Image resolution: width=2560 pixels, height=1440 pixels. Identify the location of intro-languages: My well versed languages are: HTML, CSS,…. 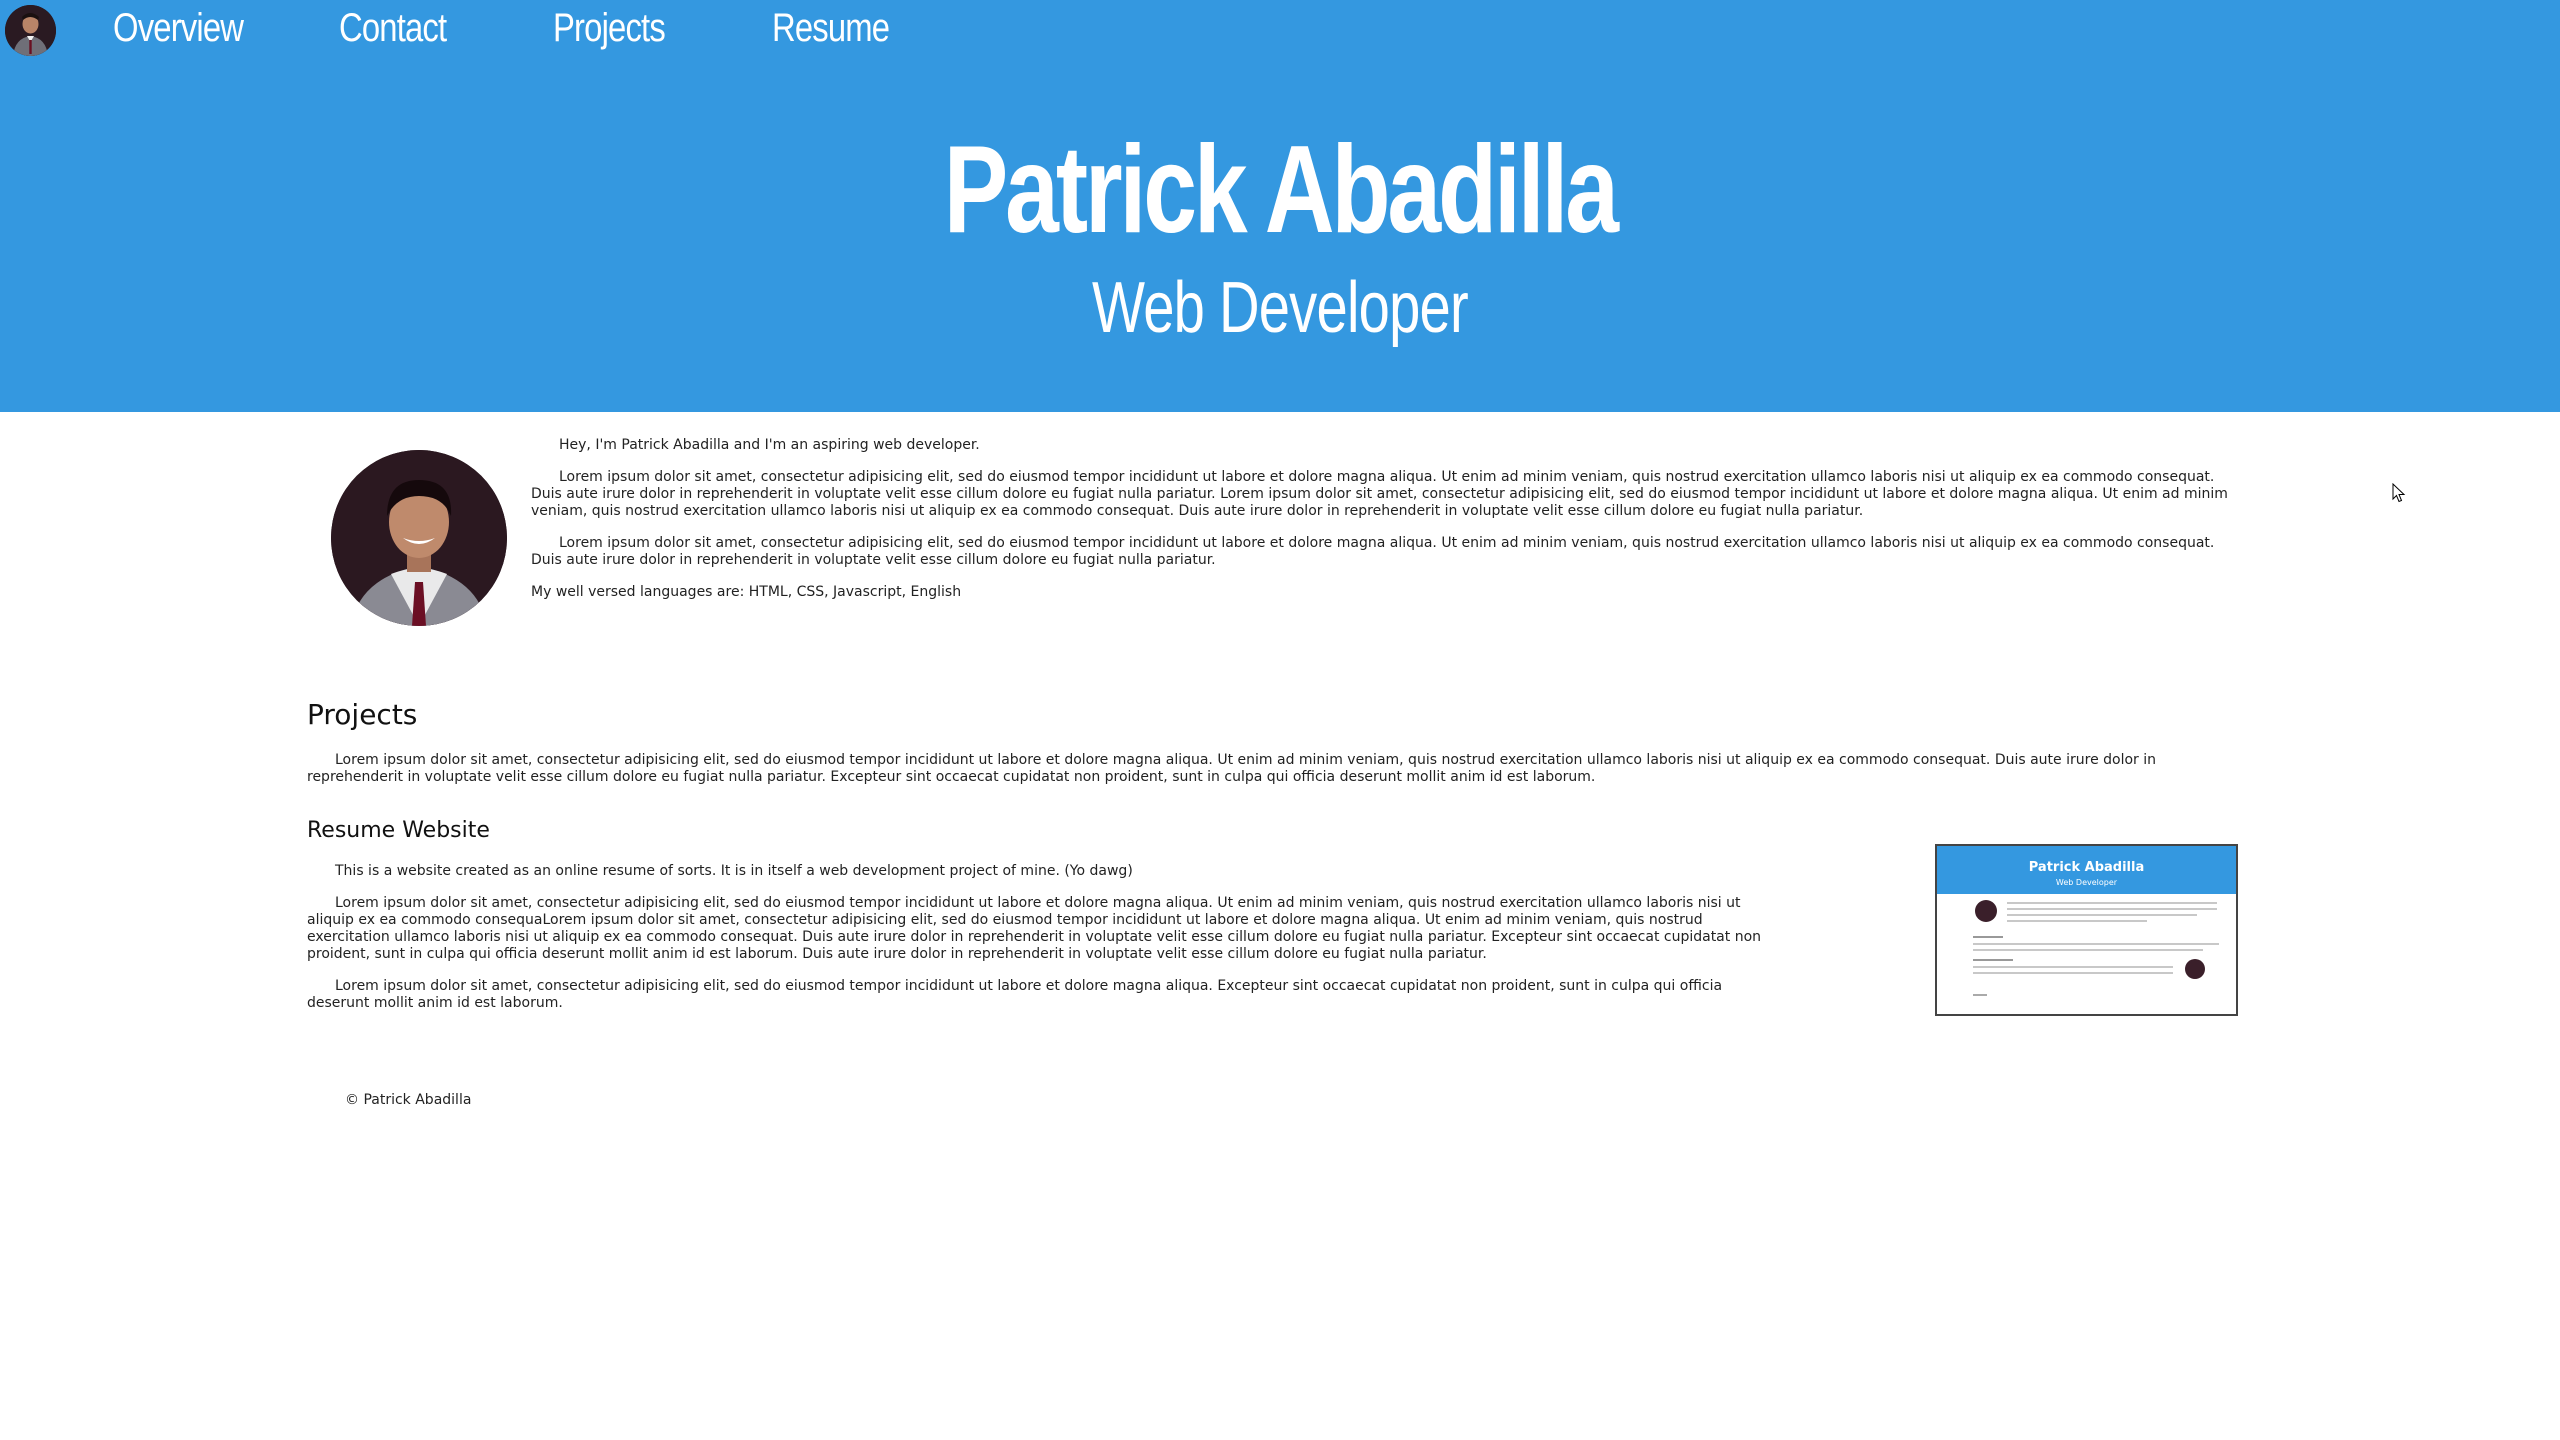
(746, 592).